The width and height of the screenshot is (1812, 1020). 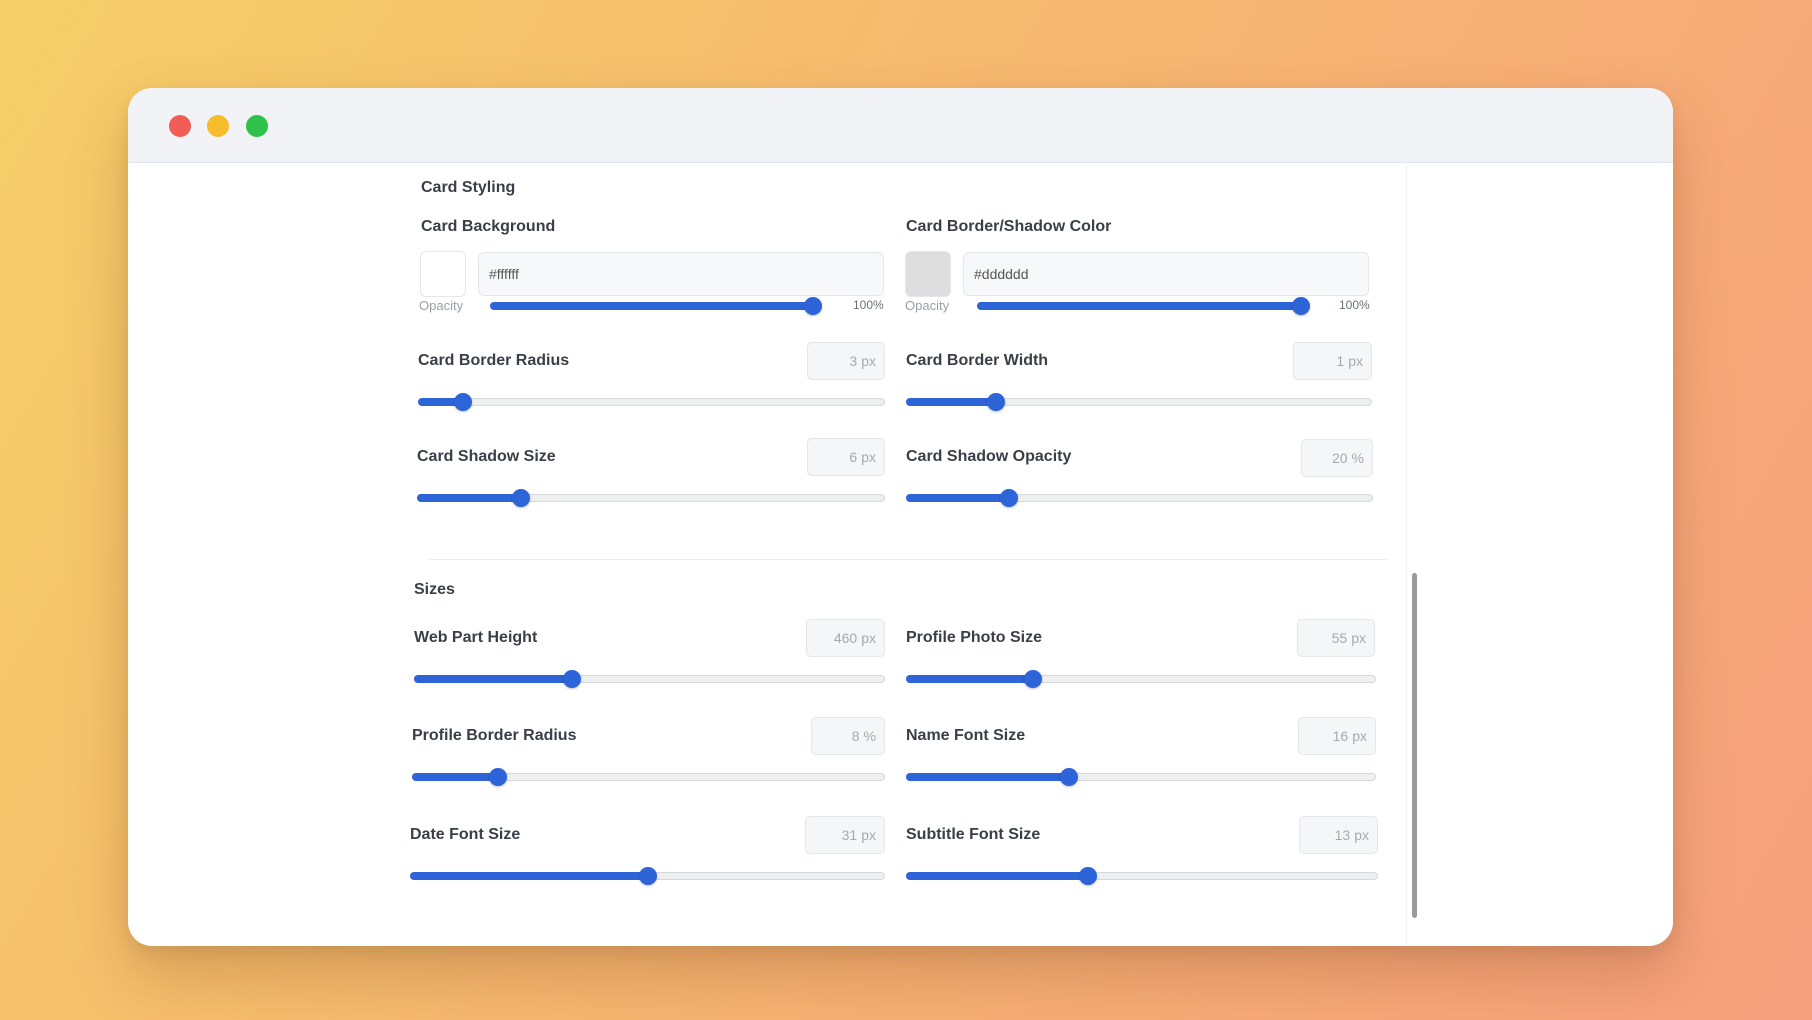 I want to click on profile-border-radius-label: Profile Border Radius, so click(x=494, y=735).